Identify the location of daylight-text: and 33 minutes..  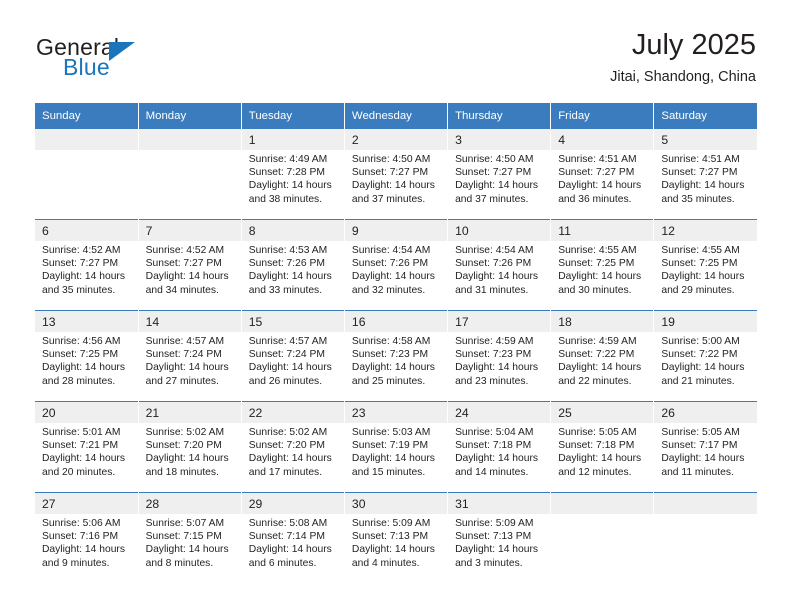
(285, 290).